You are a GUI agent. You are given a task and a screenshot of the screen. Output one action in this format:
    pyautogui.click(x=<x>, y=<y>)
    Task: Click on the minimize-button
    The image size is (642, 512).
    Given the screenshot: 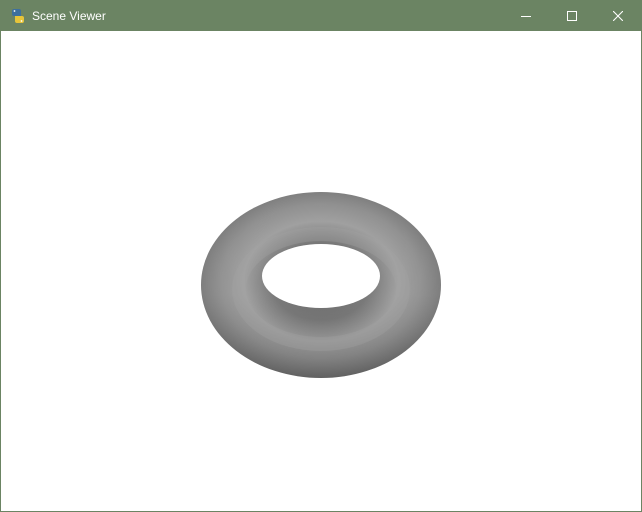 What is the action you would take?
    pyautogui.click(x=526, y=16)
    